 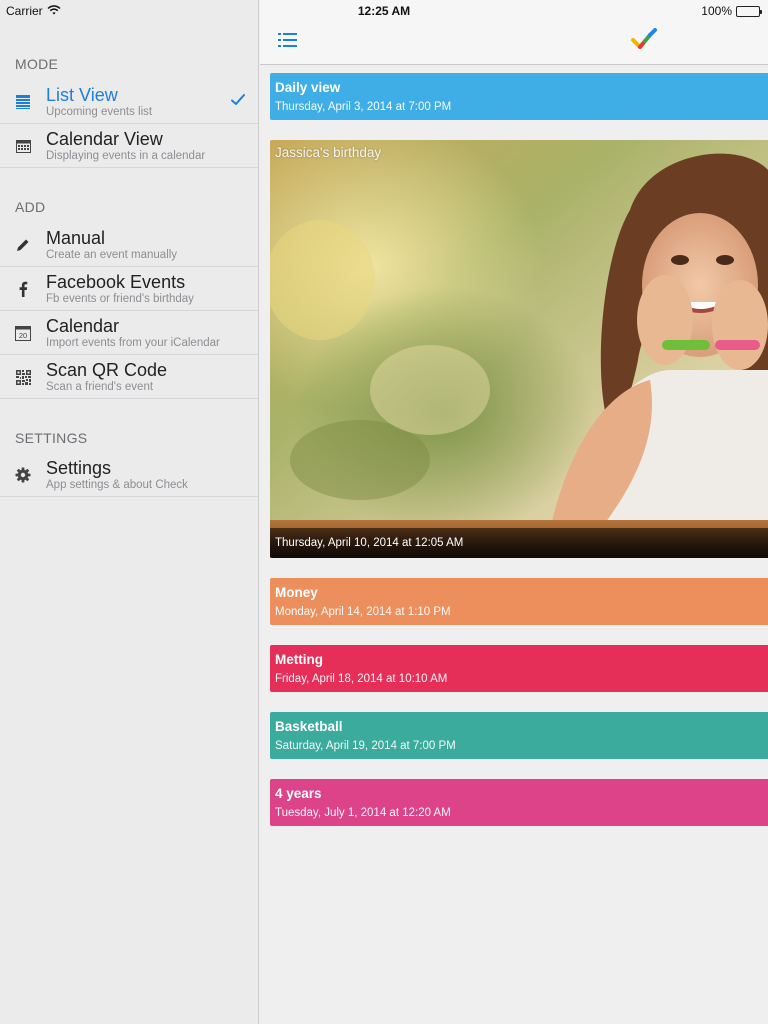 I want to click on gear-icon, so click(x=23, y=475).